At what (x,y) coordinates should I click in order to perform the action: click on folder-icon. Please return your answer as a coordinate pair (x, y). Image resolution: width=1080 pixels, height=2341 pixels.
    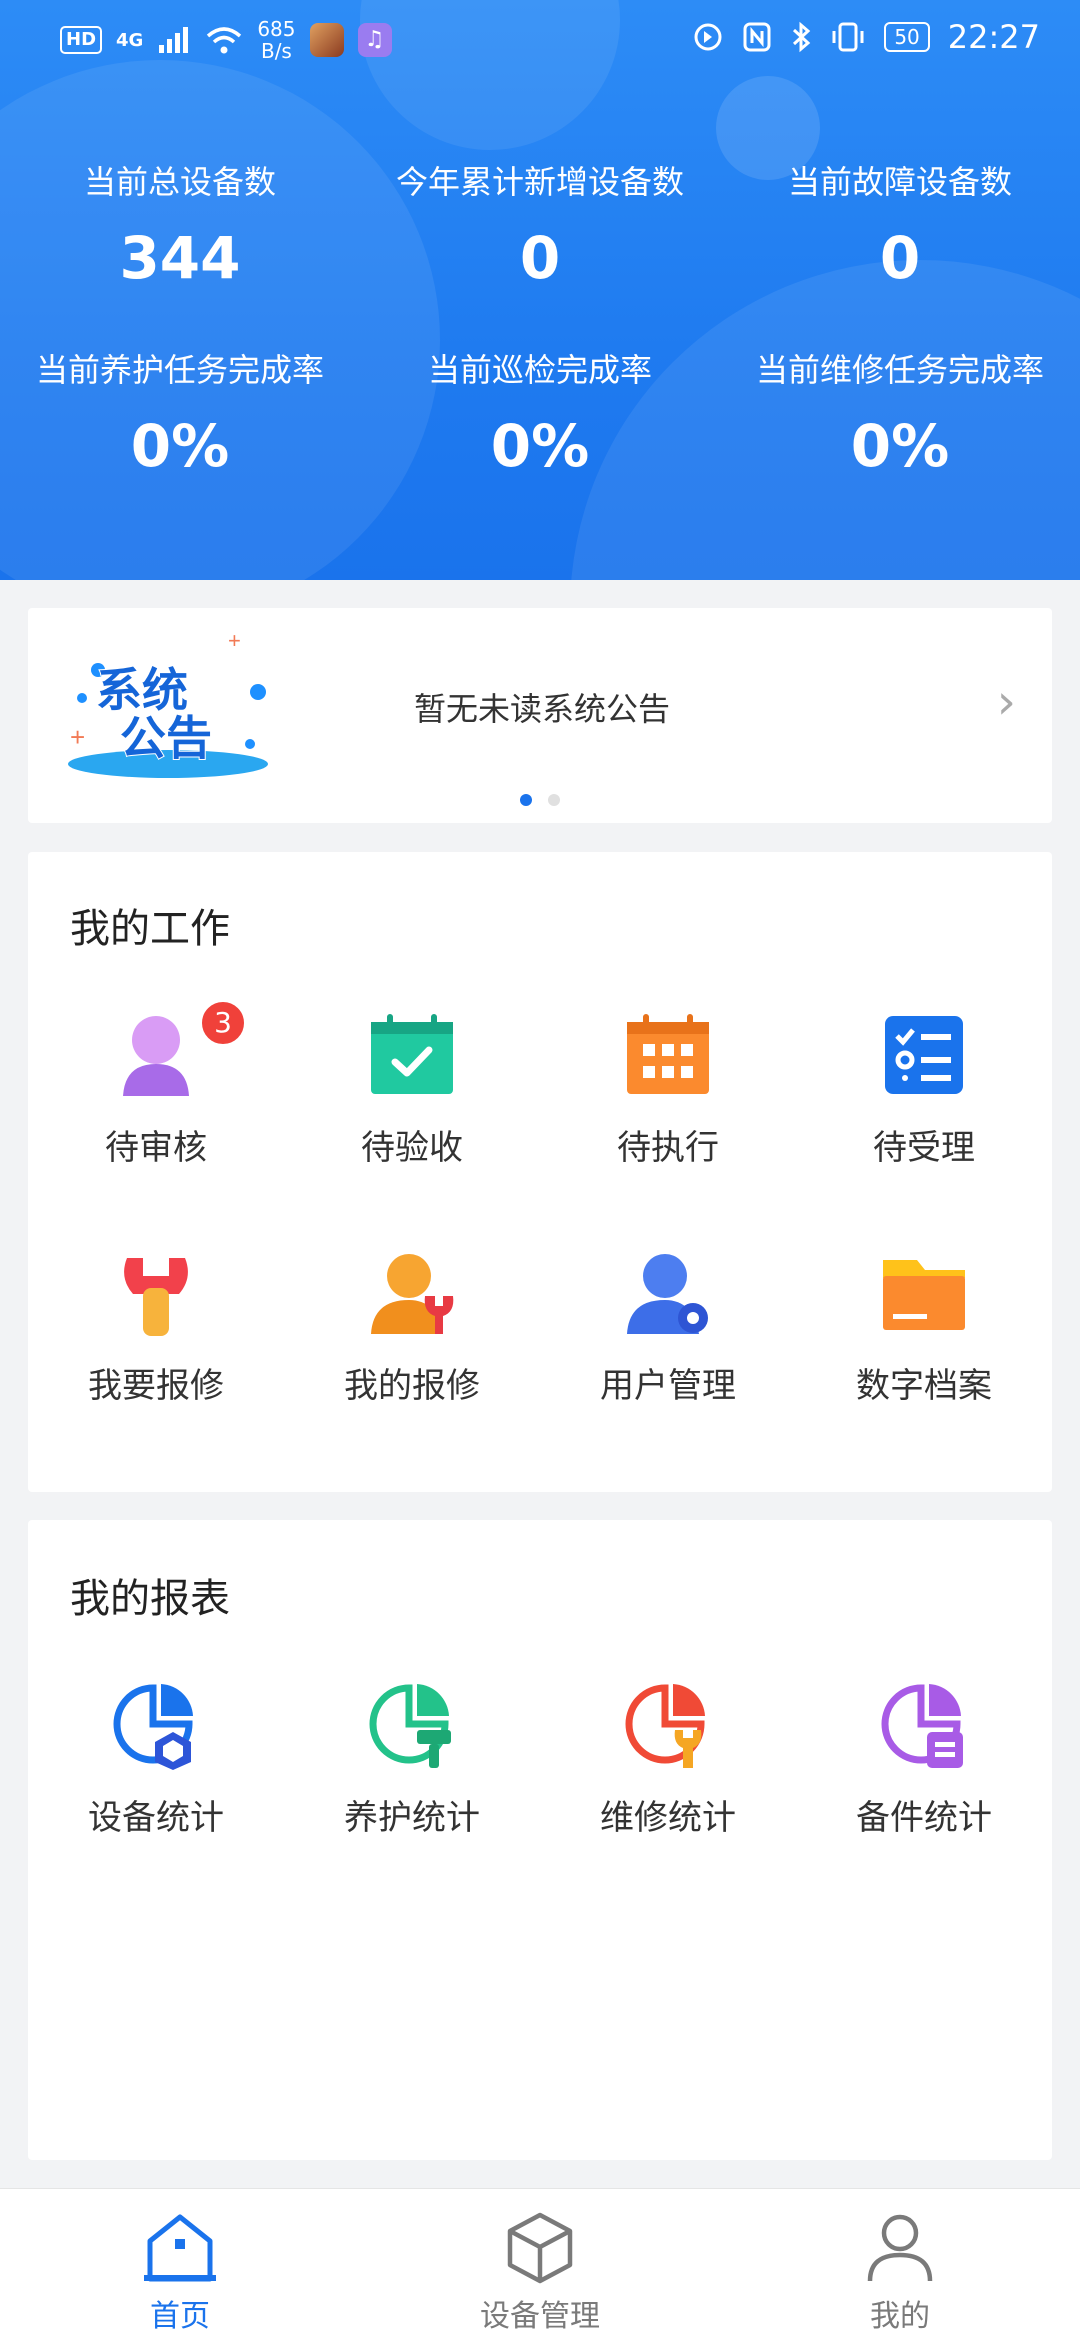
    Looking at the image, I should click on (924, 1295).